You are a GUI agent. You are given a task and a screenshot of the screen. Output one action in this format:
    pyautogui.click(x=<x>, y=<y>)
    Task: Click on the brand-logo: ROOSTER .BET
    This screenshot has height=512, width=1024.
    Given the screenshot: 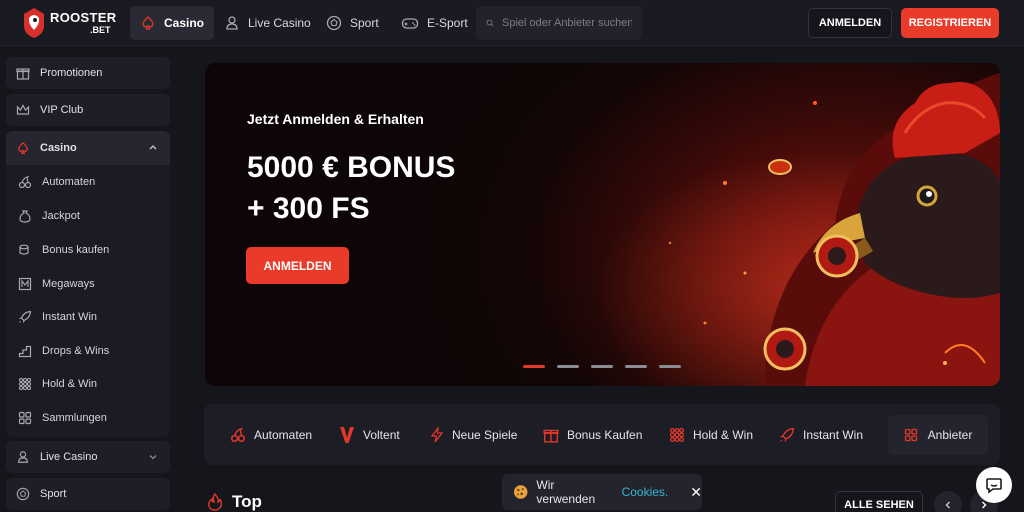 What is the action you would take?
    pyautogui.click(x=68, y=23)
    